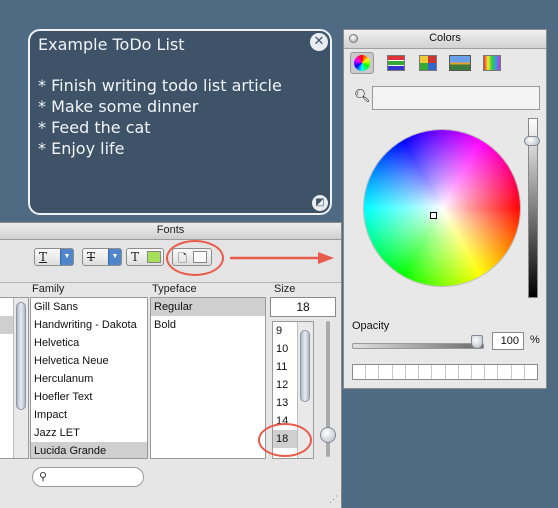 The image size is (558, 508). I want to click on typeface-header: Typeface, so click(174, 289).